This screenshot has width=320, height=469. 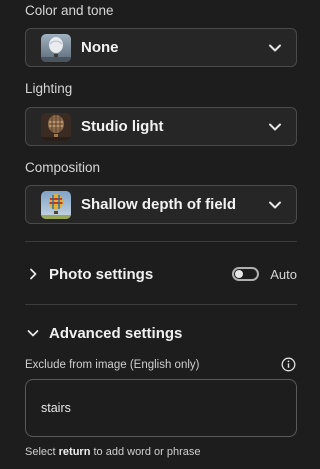 I want to click on color-tone-value: None, so click(x=100, y=47).